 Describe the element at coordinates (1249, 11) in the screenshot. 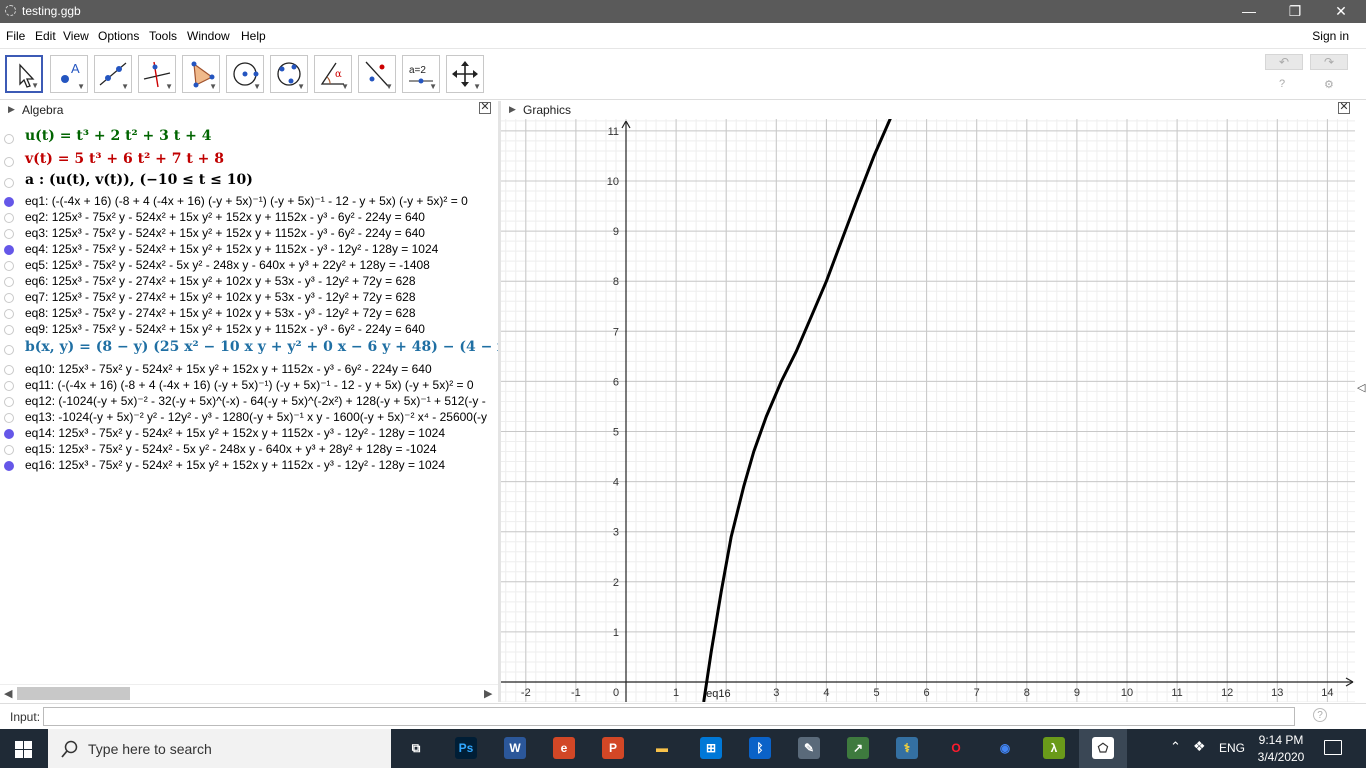

I see `minimize-button: —` at that location.